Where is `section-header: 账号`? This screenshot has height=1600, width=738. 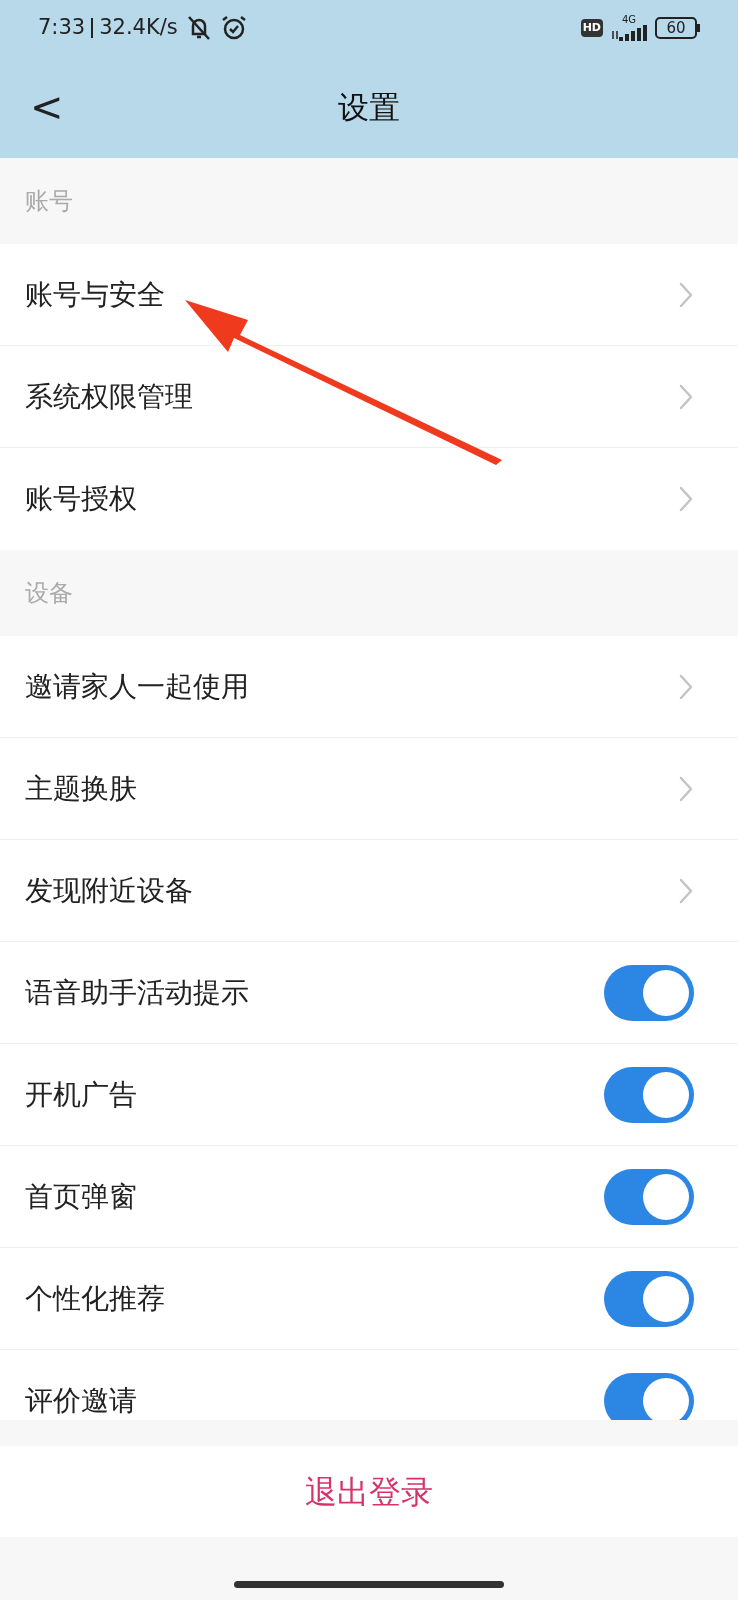 section-header: 账号 is located at coordinates (49, 201).